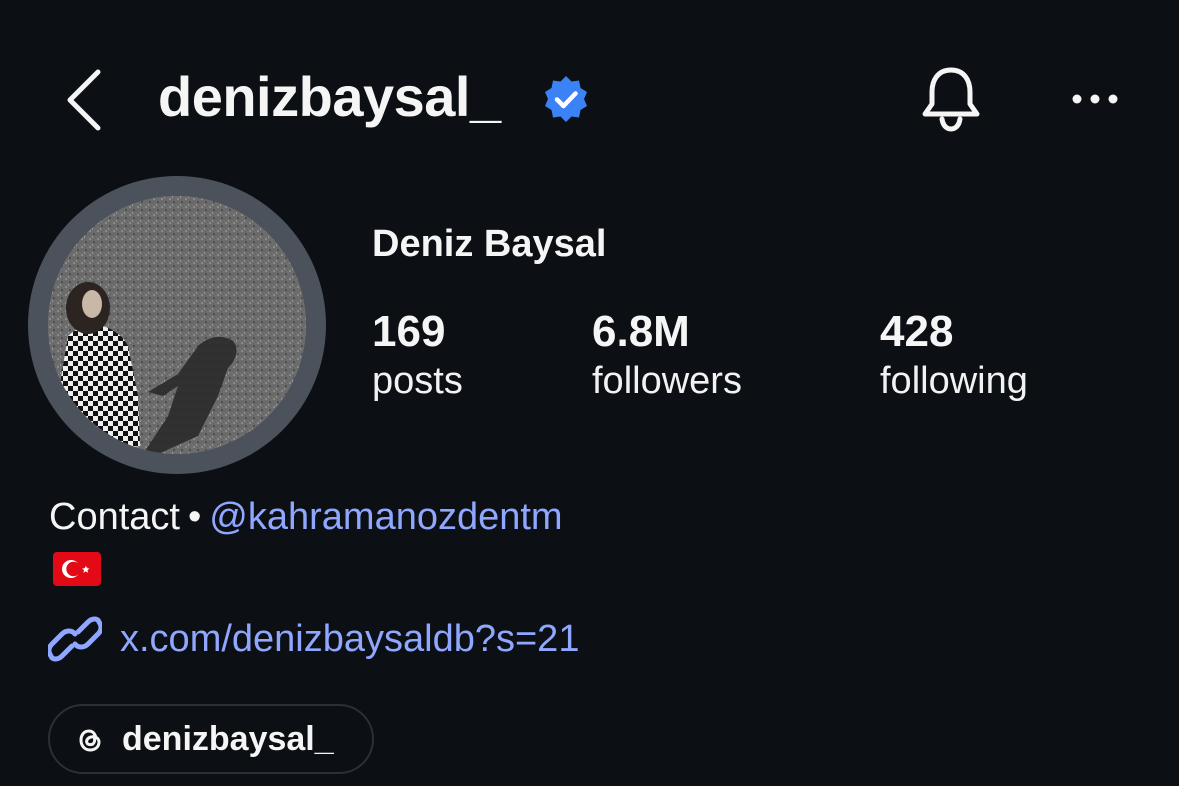 This screenshot has width=1179, height=786. Describe the element at coordinates (954, 381) in the screenshot. I see `following-label: following` at that location.